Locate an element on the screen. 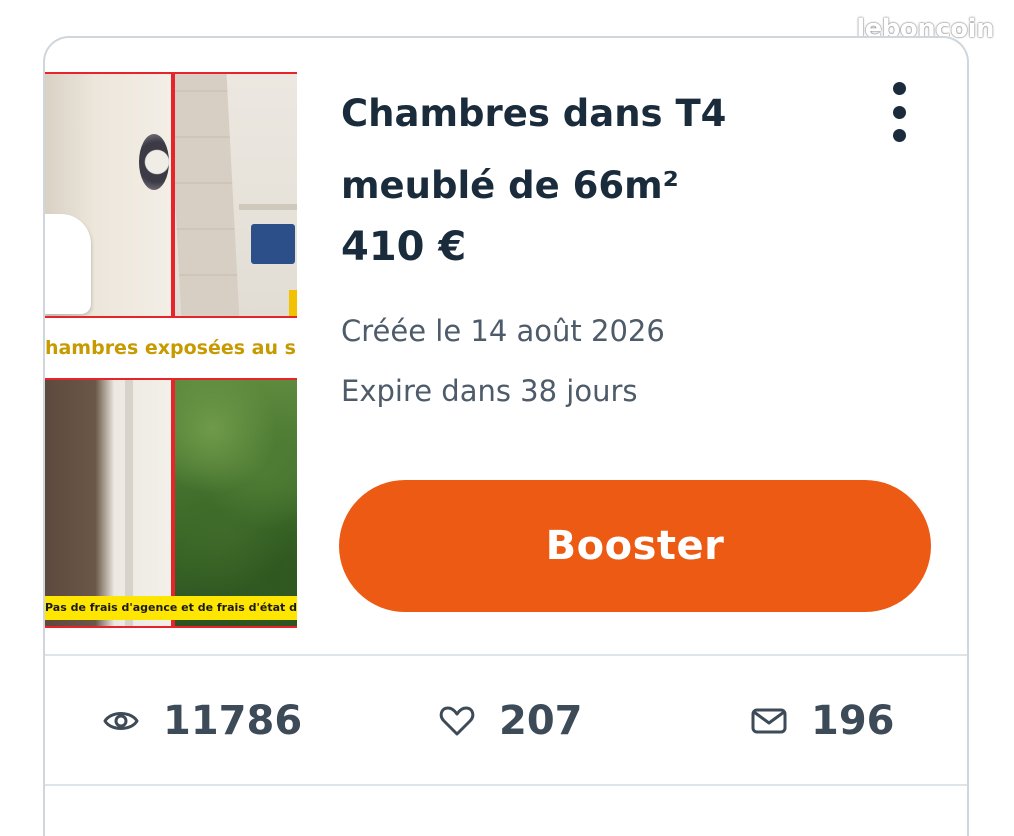 Image resolution: width=1014 pixels, height=836 pixels. mail-icon is located at coordinates (769, 721).